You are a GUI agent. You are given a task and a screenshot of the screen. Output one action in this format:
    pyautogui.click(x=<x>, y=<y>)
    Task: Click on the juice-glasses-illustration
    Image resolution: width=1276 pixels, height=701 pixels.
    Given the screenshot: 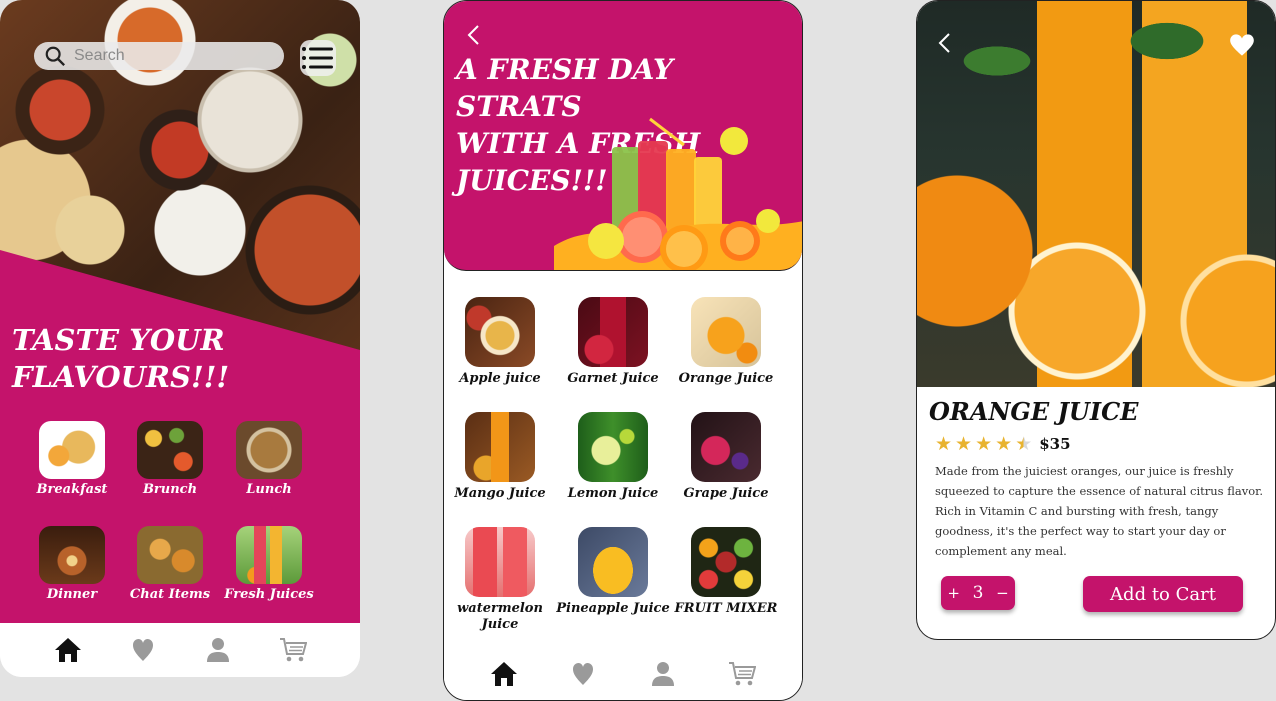 What is the action you would take?
    pyautogui.click(x=678, y=193)
    